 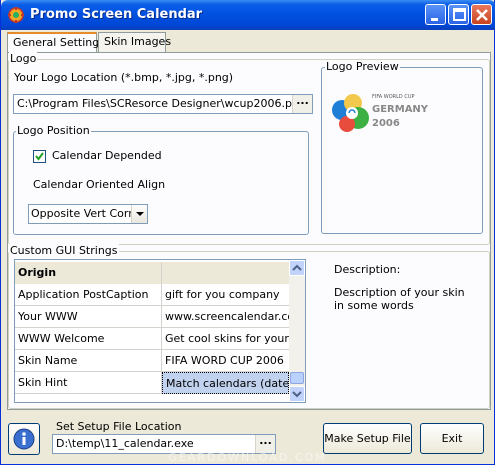 What do you see at coordinates (225, 339) in the screenshot?
I see `row-value-cell: Get cool skins for your` at bounding box center [225, 339].